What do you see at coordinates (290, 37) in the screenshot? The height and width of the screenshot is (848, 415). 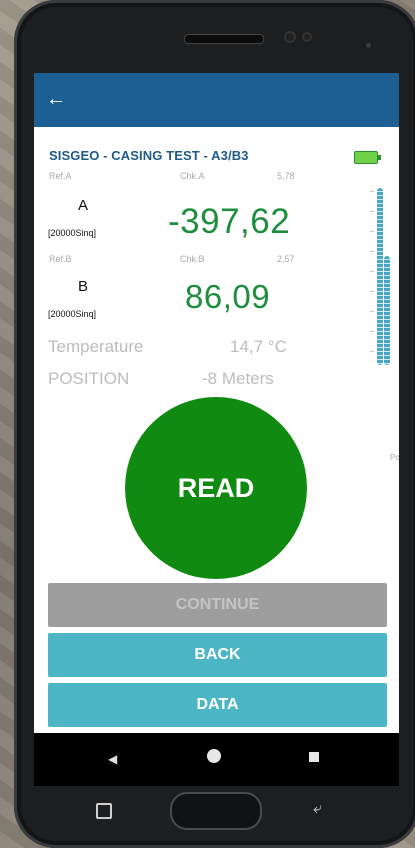 I see `front-camera` at bounding box center [290, 37].